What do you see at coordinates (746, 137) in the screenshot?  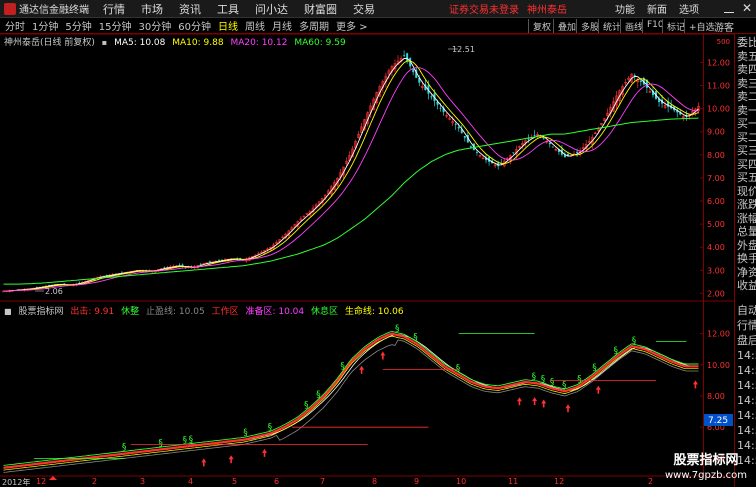 I see `quote-field-label: 买二` at bounding box center [746, 137].